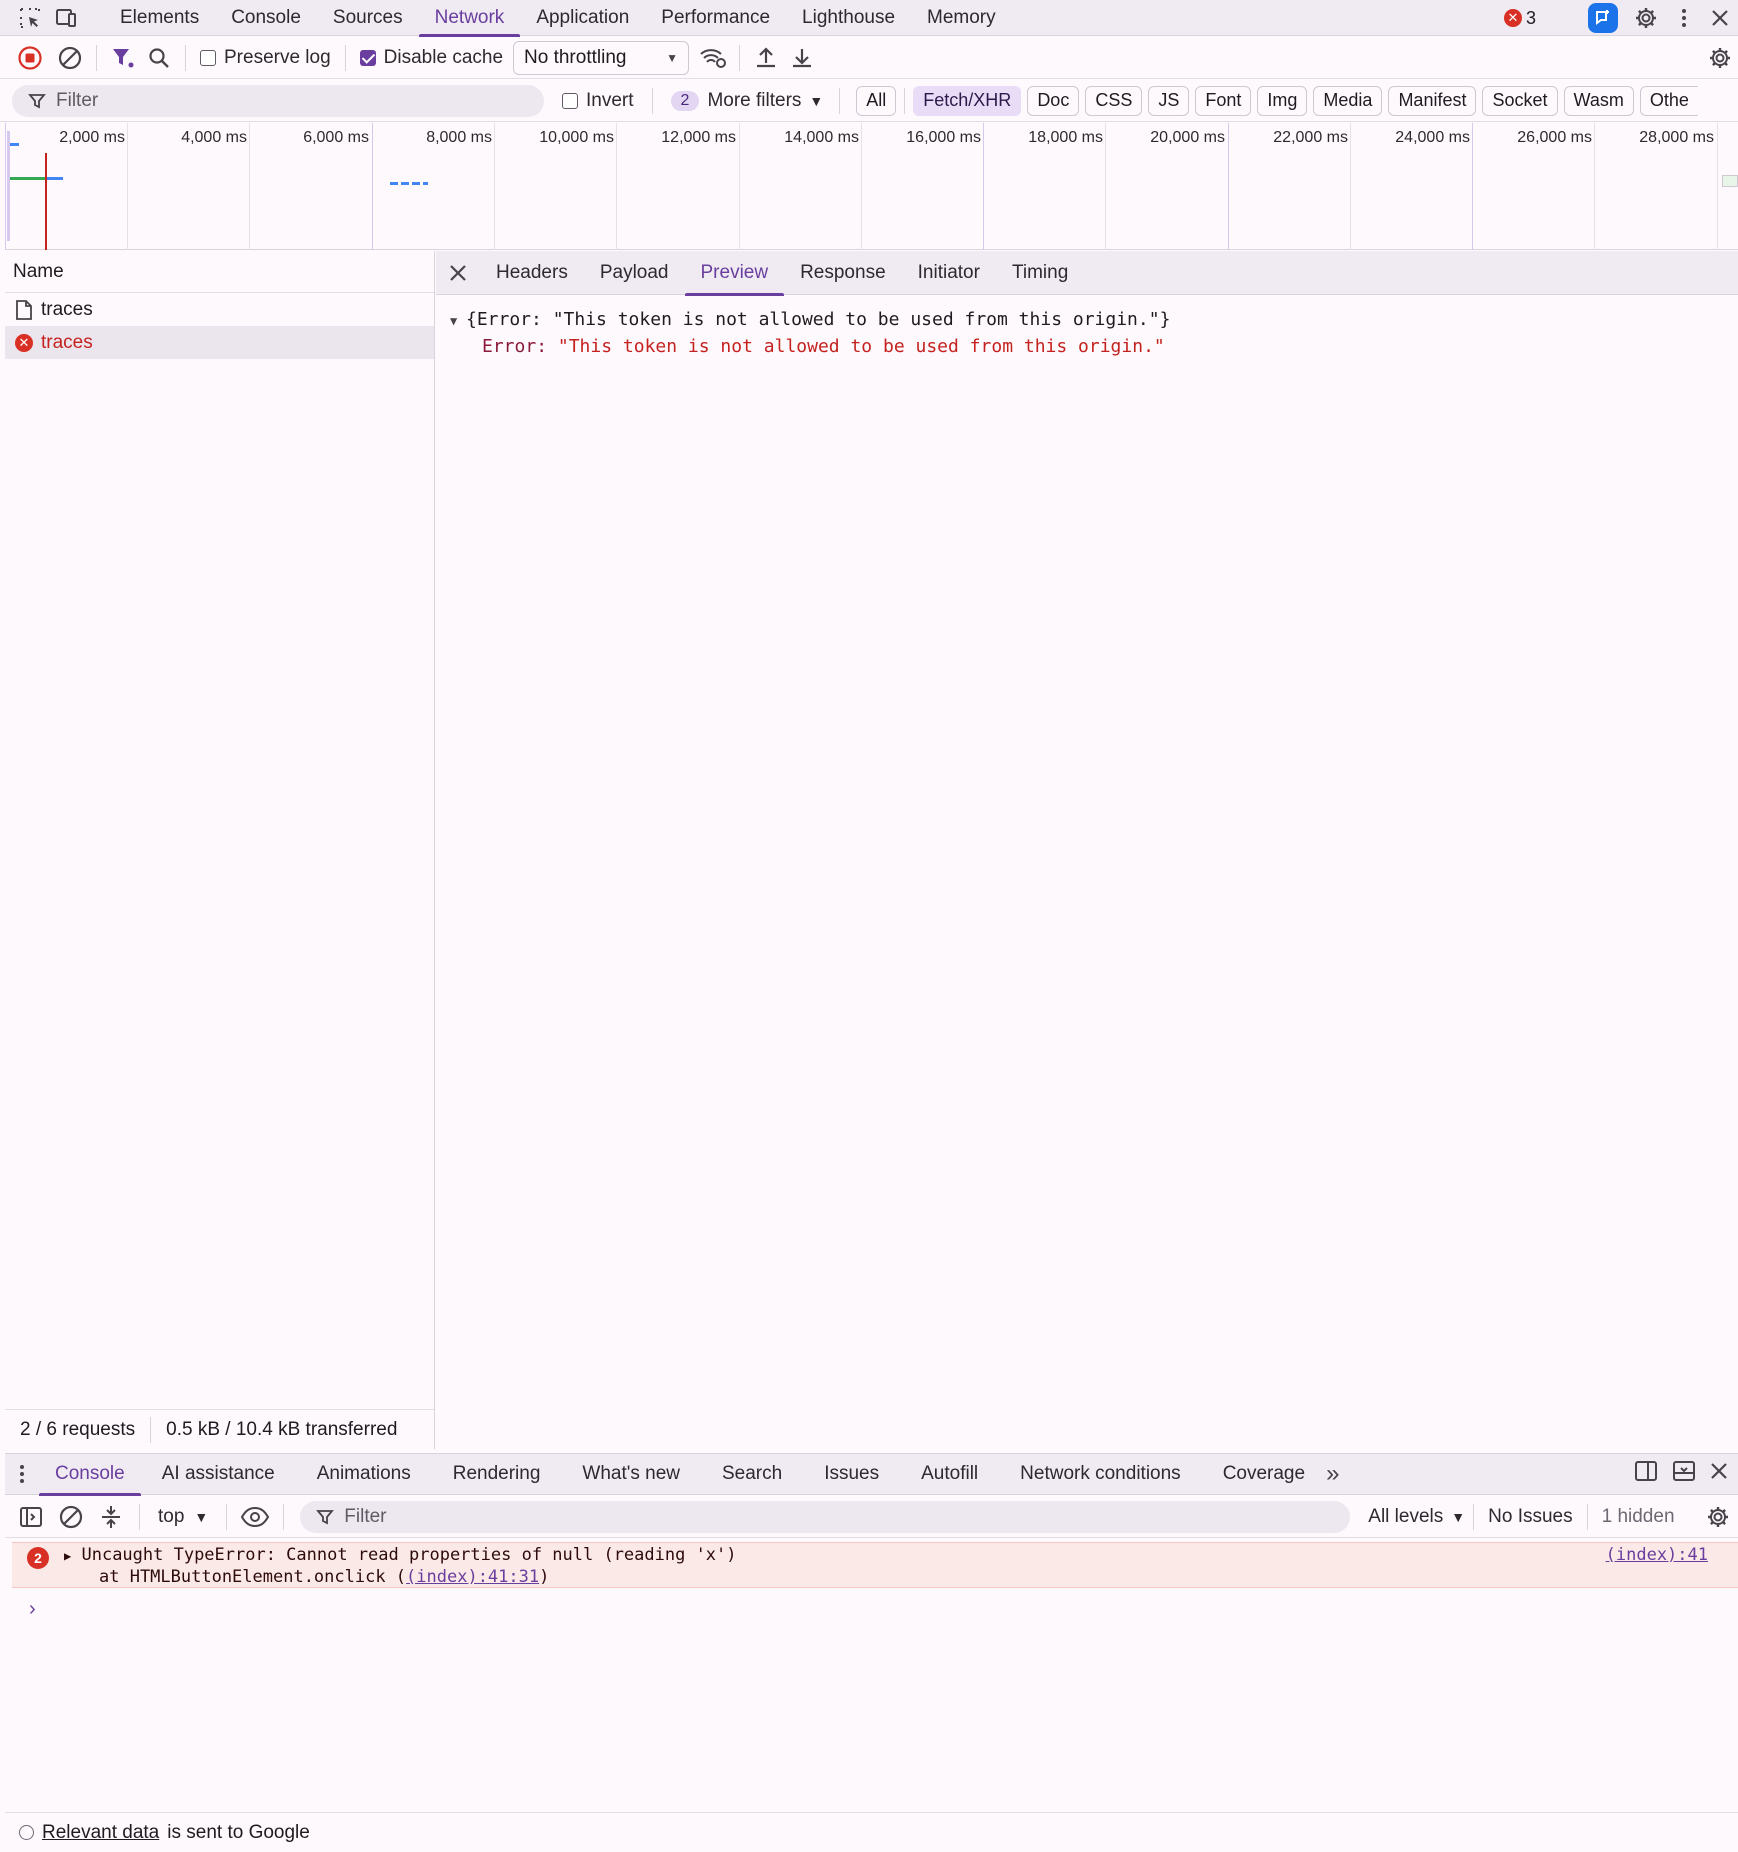 Image resolution: width=1738 pixels, height=1852 pixels. What do you see at coordinates (1169, 100) in the screenshot?
I see `filter-chip-js: JS` at bounding box center [1169, 100].